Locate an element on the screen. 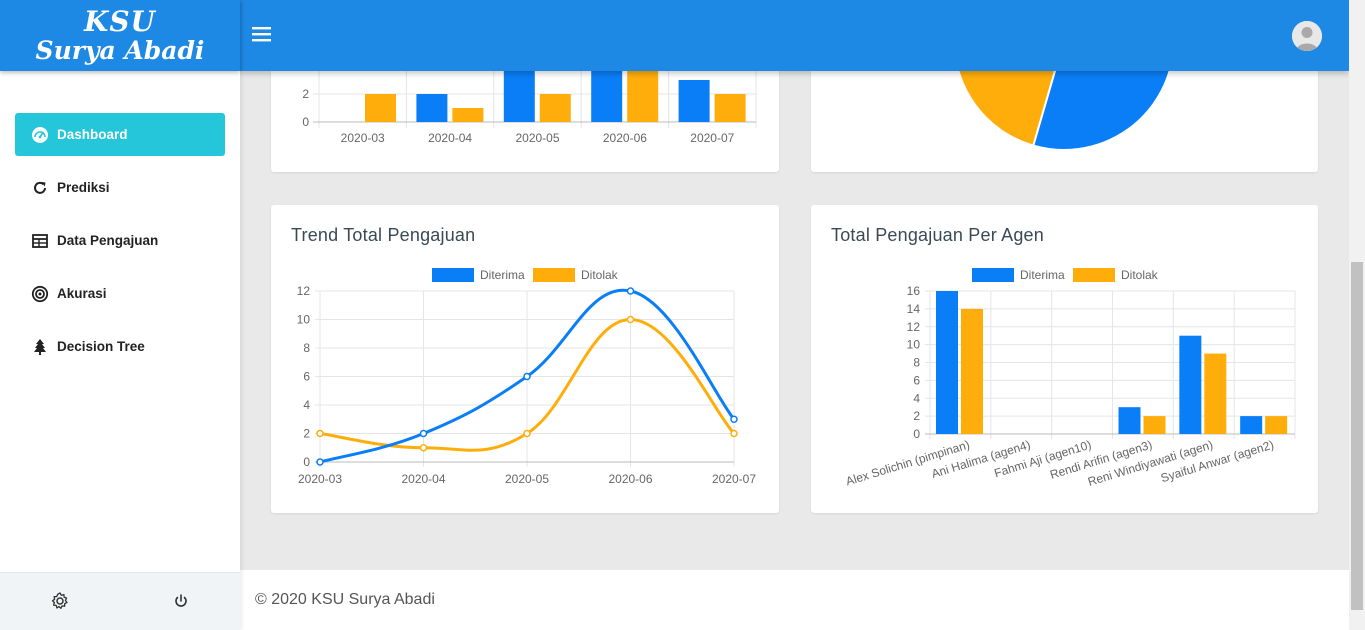 The height and width of the screenshot is (630, 1365). sidebar-item-label: Dashboard is located at coordinates (92, 134).